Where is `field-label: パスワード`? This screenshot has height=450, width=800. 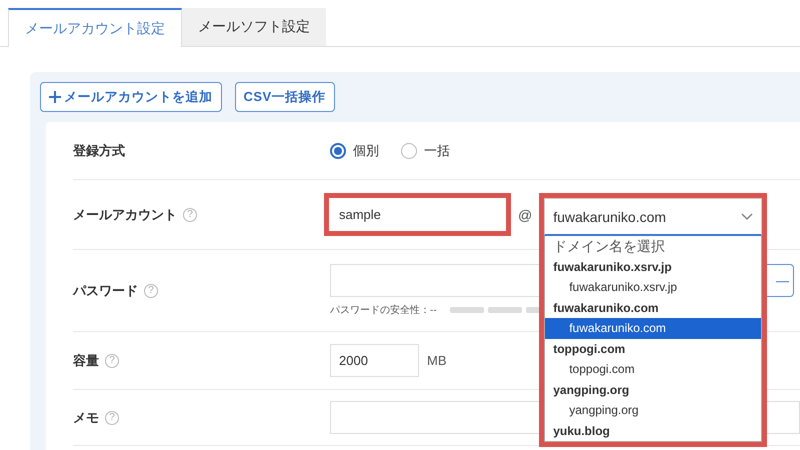
field-label: パスワード is located at coordinates (105, 291).